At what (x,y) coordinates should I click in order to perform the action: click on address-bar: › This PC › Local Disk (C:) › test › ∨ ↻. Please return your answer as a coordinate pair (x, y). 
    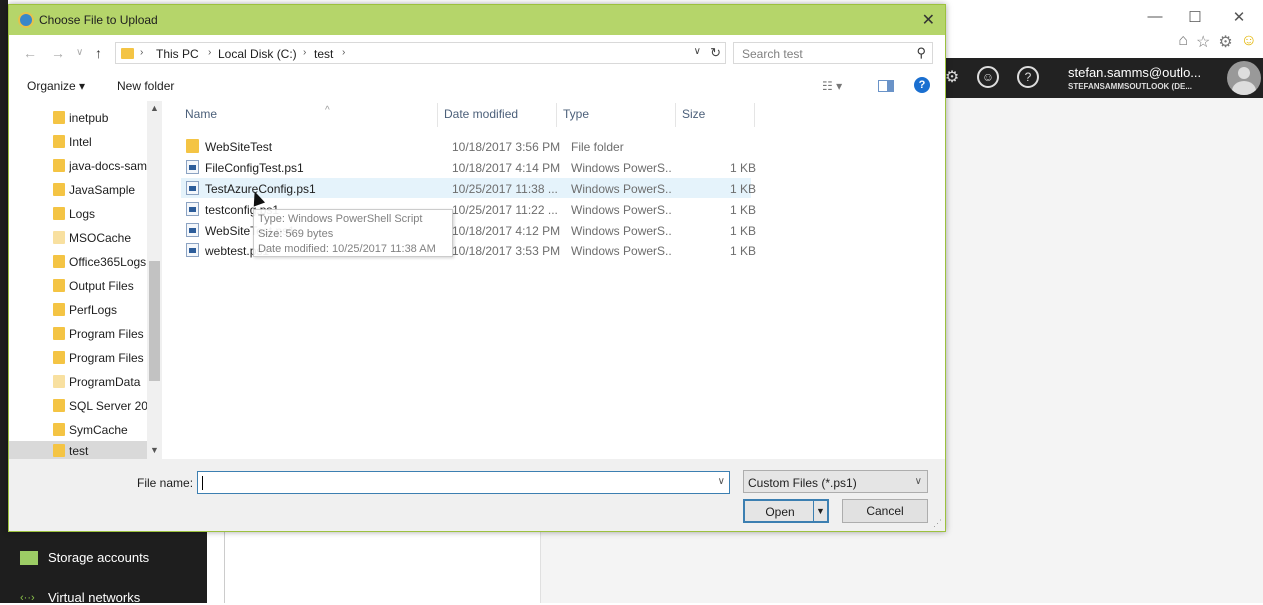
    Looking at the image, I should click on (420, 53).